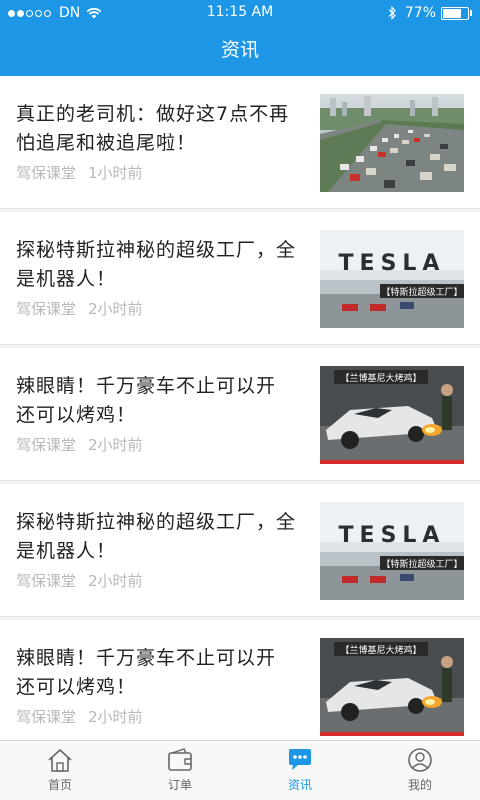  I want to click on page-title: 资讯, so click(239, 50).